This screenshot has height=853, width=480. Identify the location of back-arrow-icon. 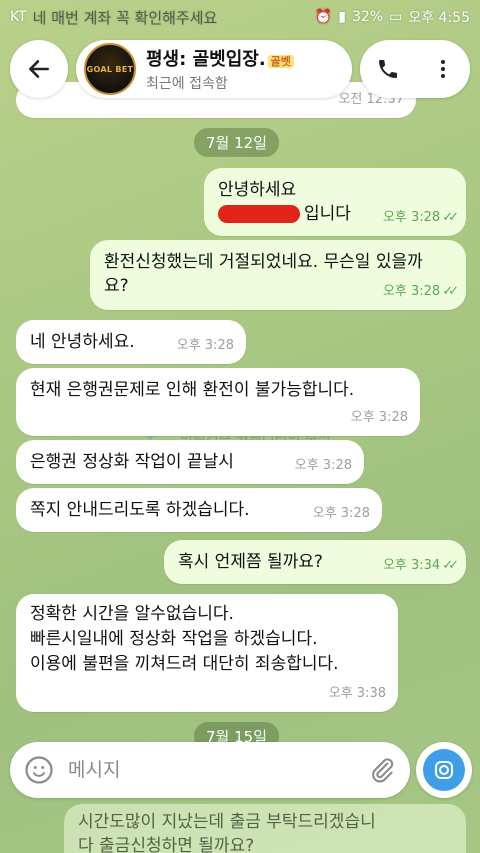
(39, 69).